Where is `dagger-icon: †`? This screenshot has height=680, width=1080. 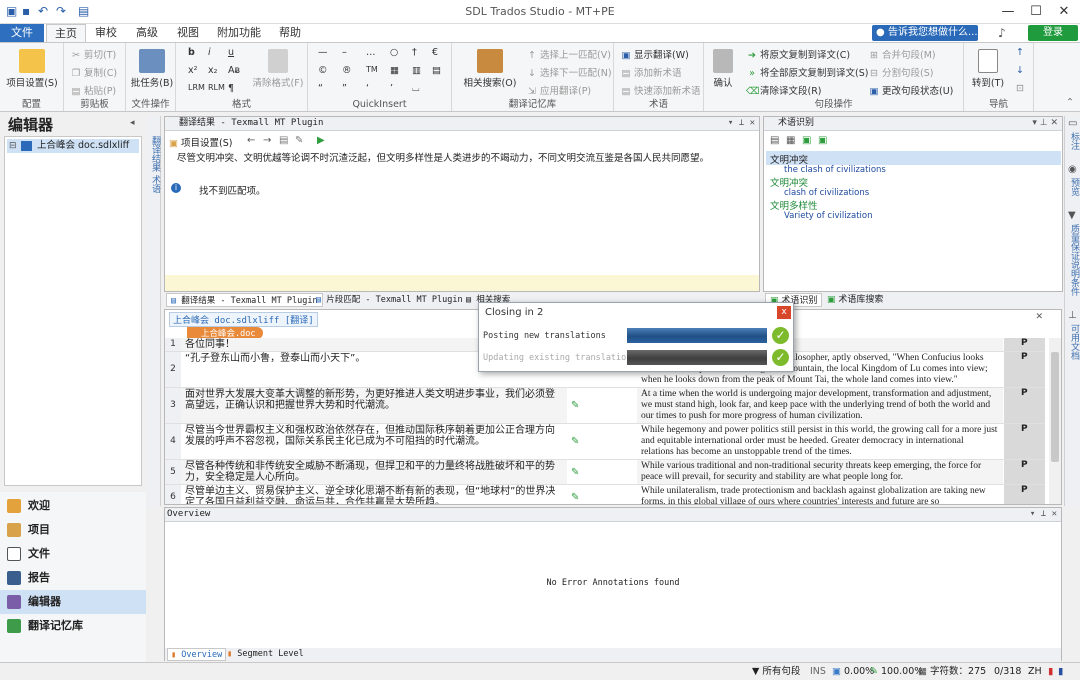 dagger-icon: † is located at coordinates (414, 52).